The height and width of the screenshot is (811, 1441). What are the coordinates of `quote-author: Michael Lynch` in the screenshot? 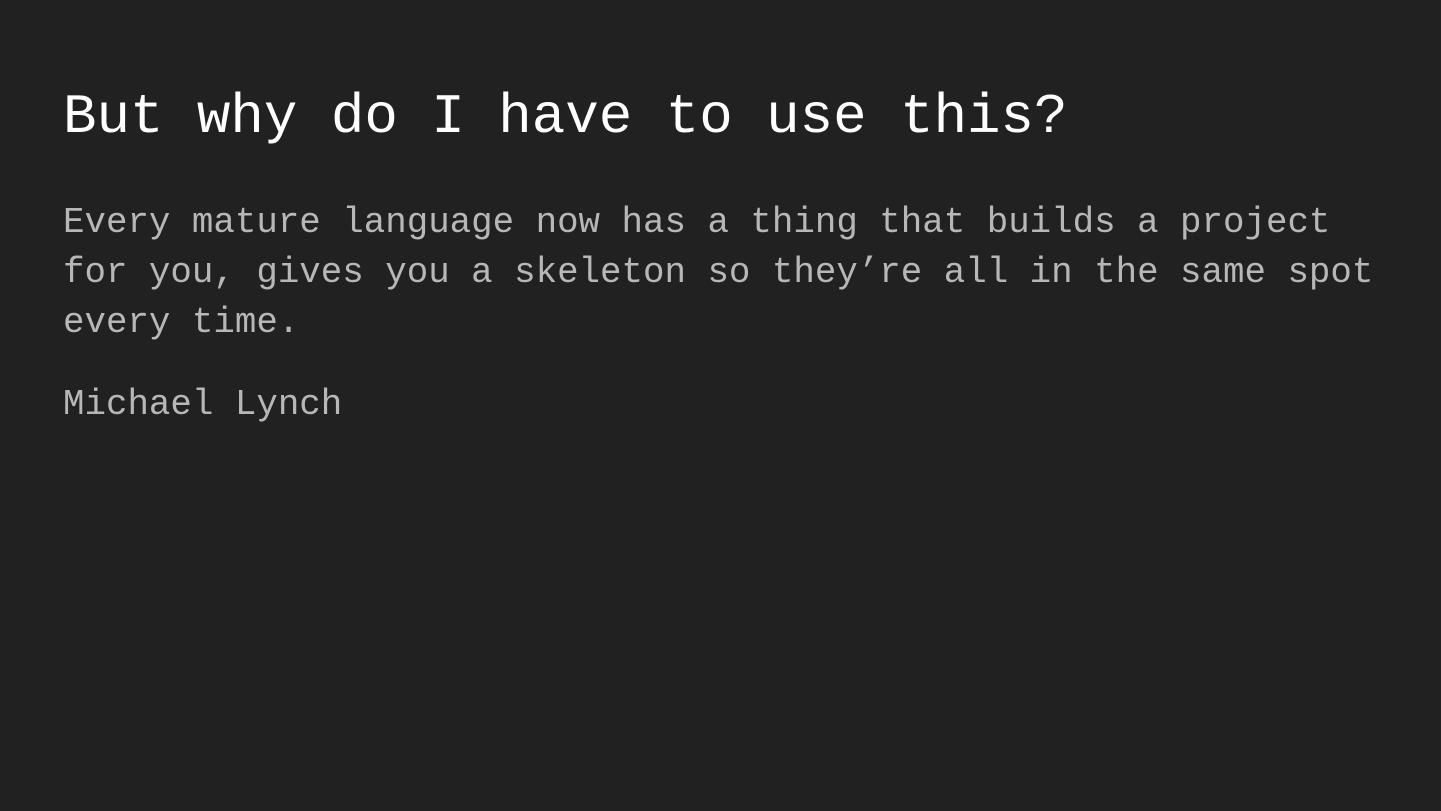 It's located at (203, 404).